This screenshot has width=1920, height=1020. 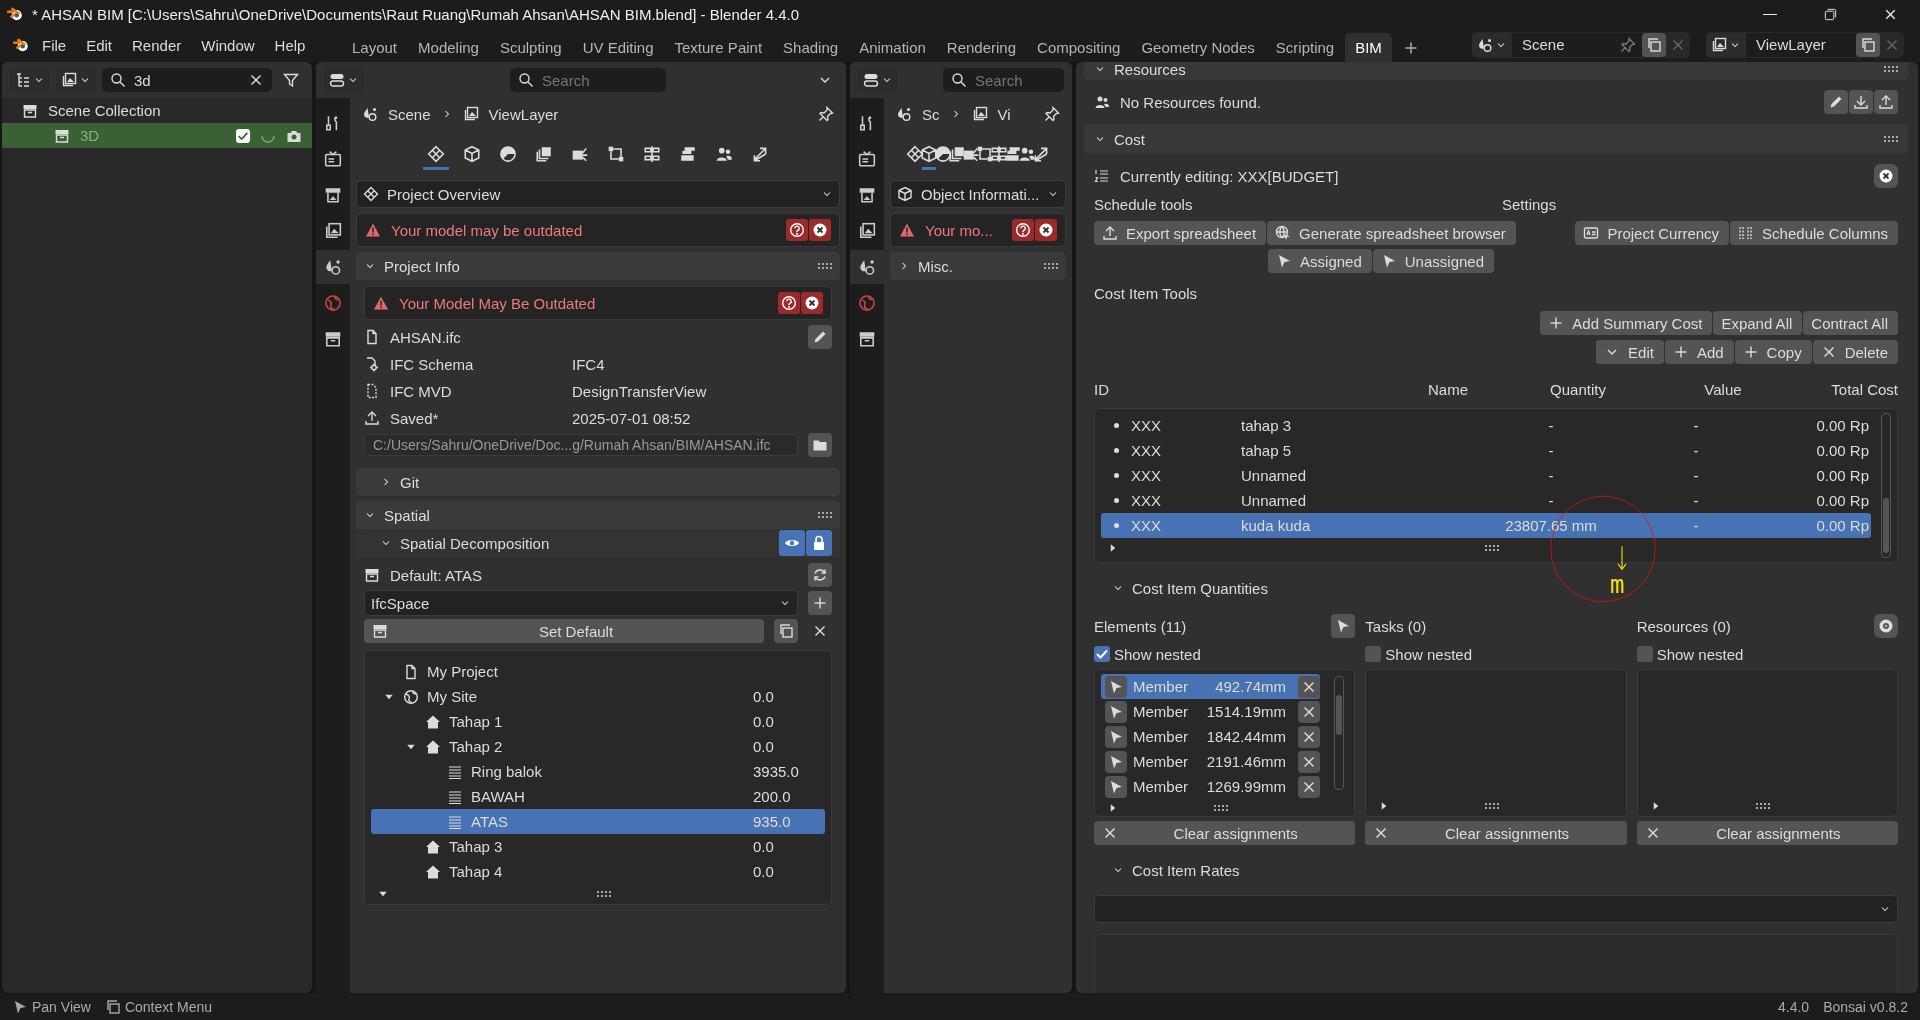 What do you see at coordinates (1130, 139) in the screenshot?
I see `panel-title: Cost` at bounding box center [1130, 139].